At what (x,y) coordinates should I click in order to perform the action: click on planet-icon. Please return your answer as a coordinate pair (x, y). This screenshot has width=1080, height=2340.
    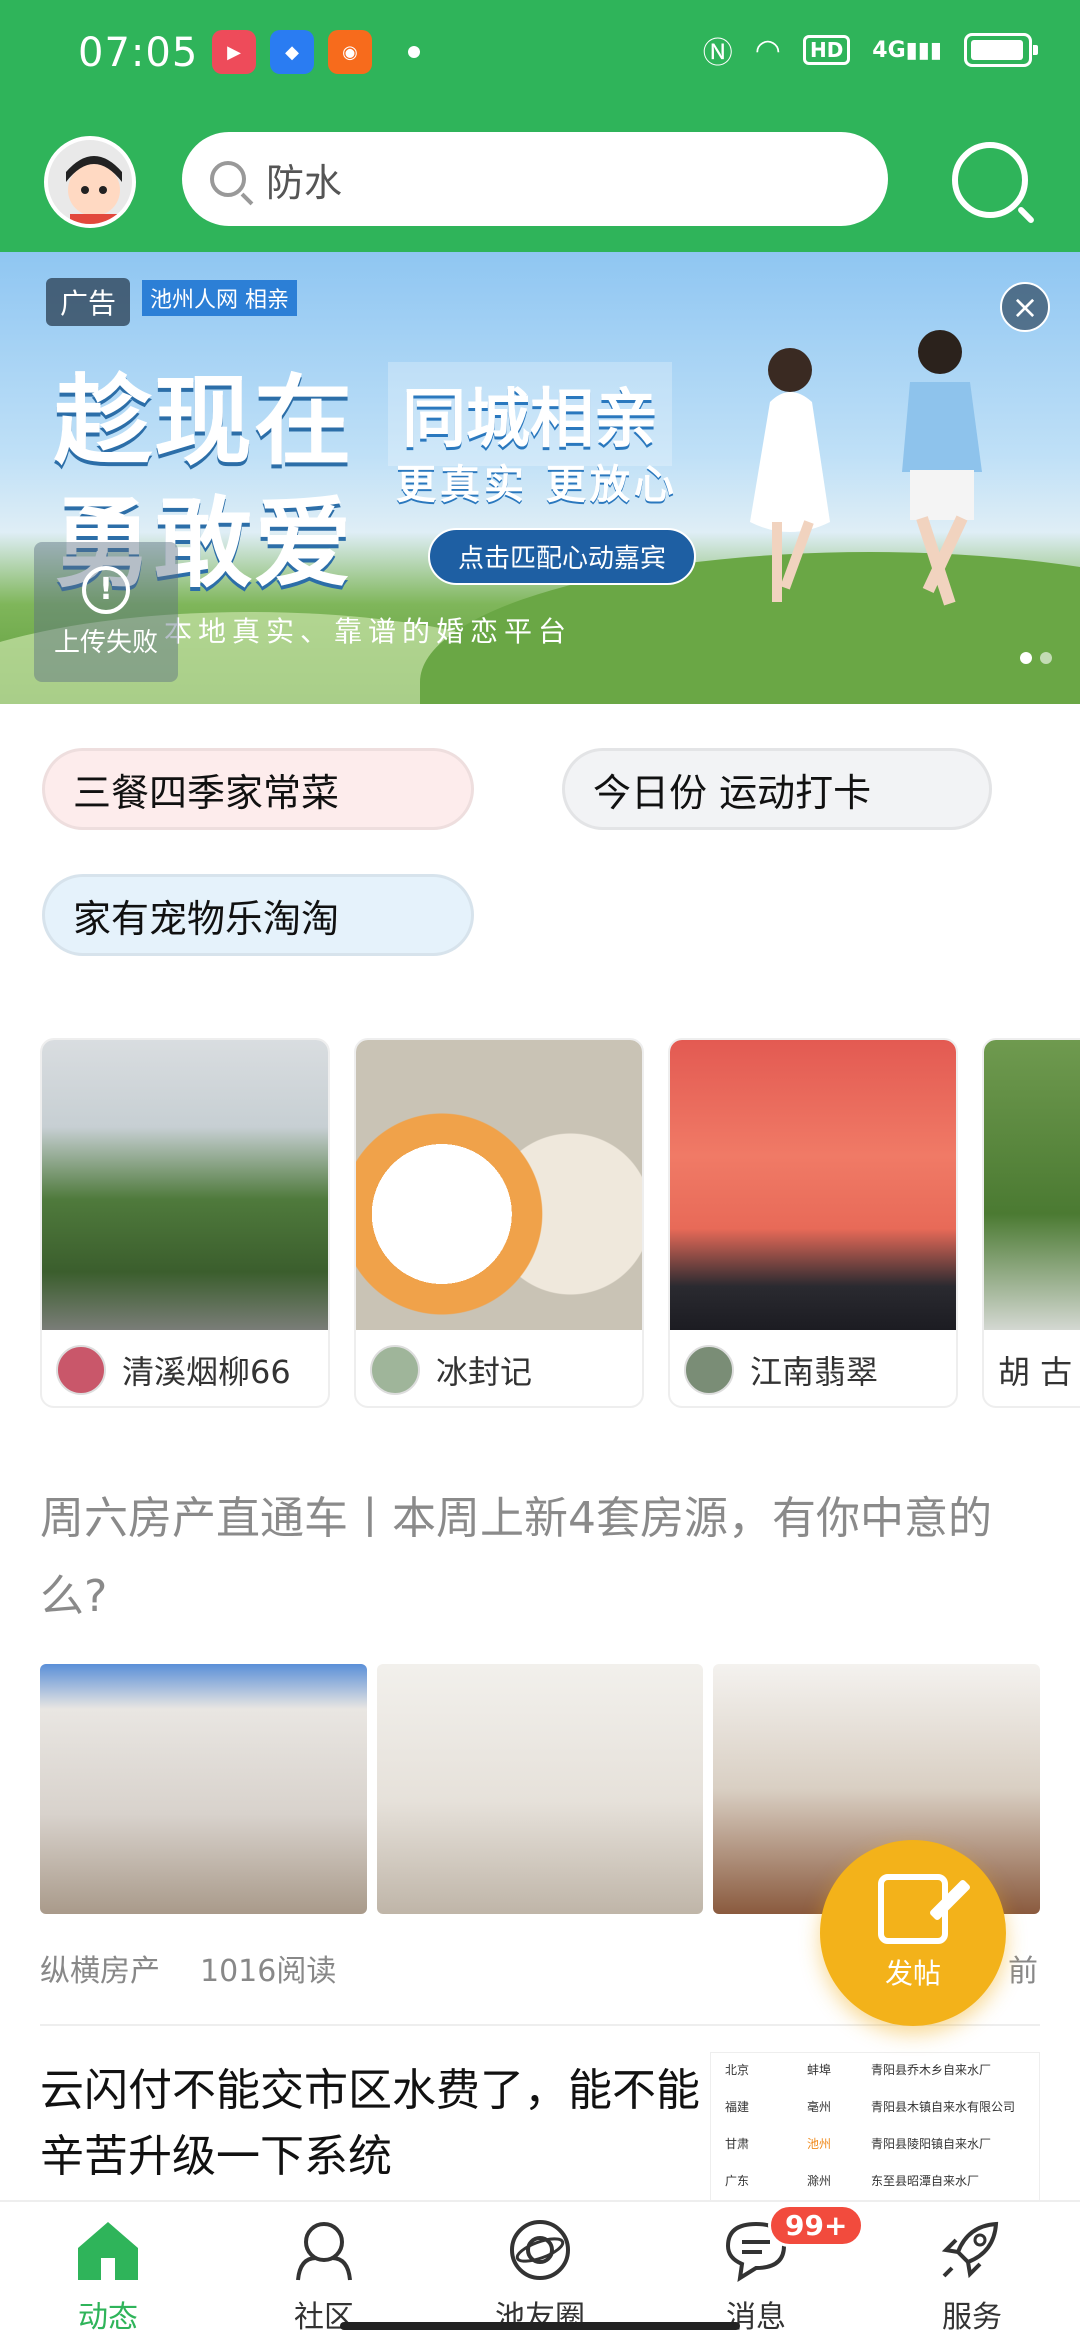
    Looking at the image, I should click on (540, 2250).